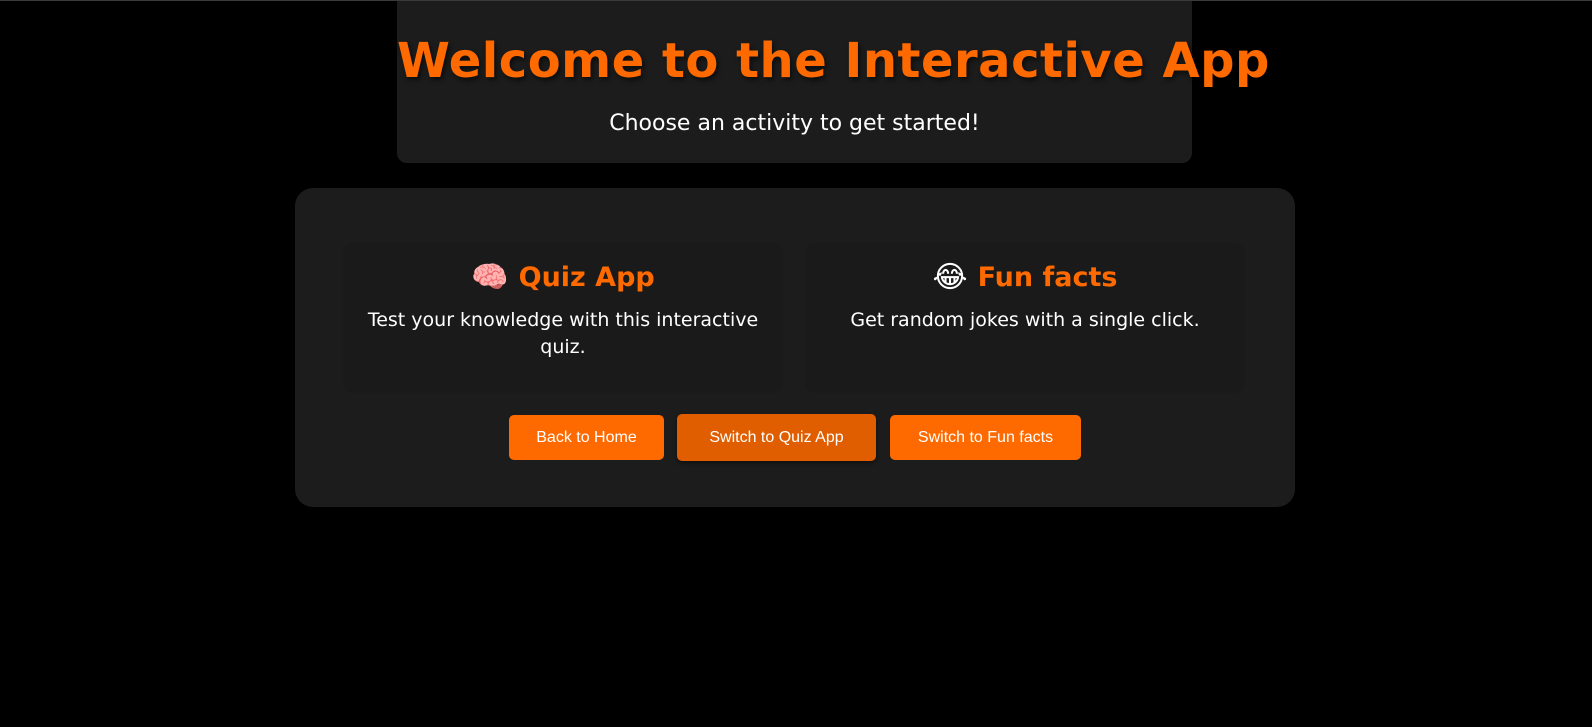 The image size is (1592, 727). I want to click on quiz-app-heading: 🧠 Quiz App, so click(563, 278).